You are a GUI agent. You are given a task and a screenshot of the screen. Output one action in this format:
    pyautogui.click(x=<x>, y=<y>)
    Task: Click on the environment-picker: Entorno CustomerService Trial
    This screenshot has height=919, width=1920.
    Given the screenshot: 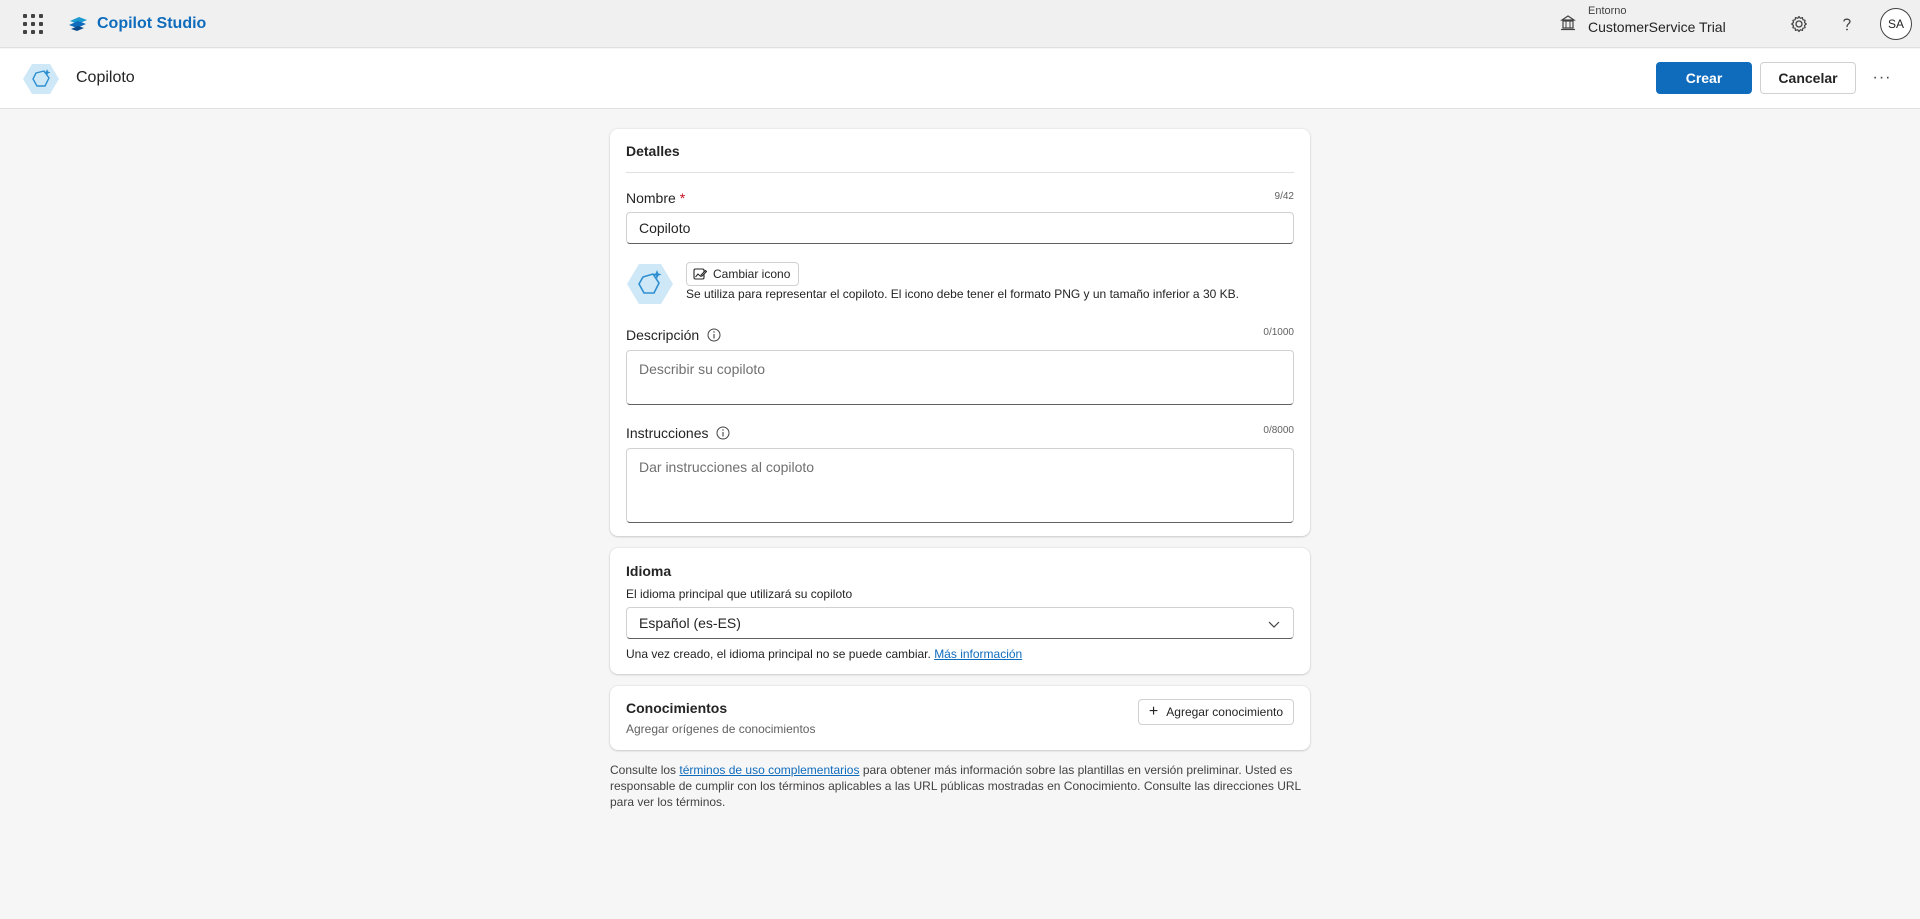 What is the action you would take?
    pyautogui.click(x=1643, y=21)
    